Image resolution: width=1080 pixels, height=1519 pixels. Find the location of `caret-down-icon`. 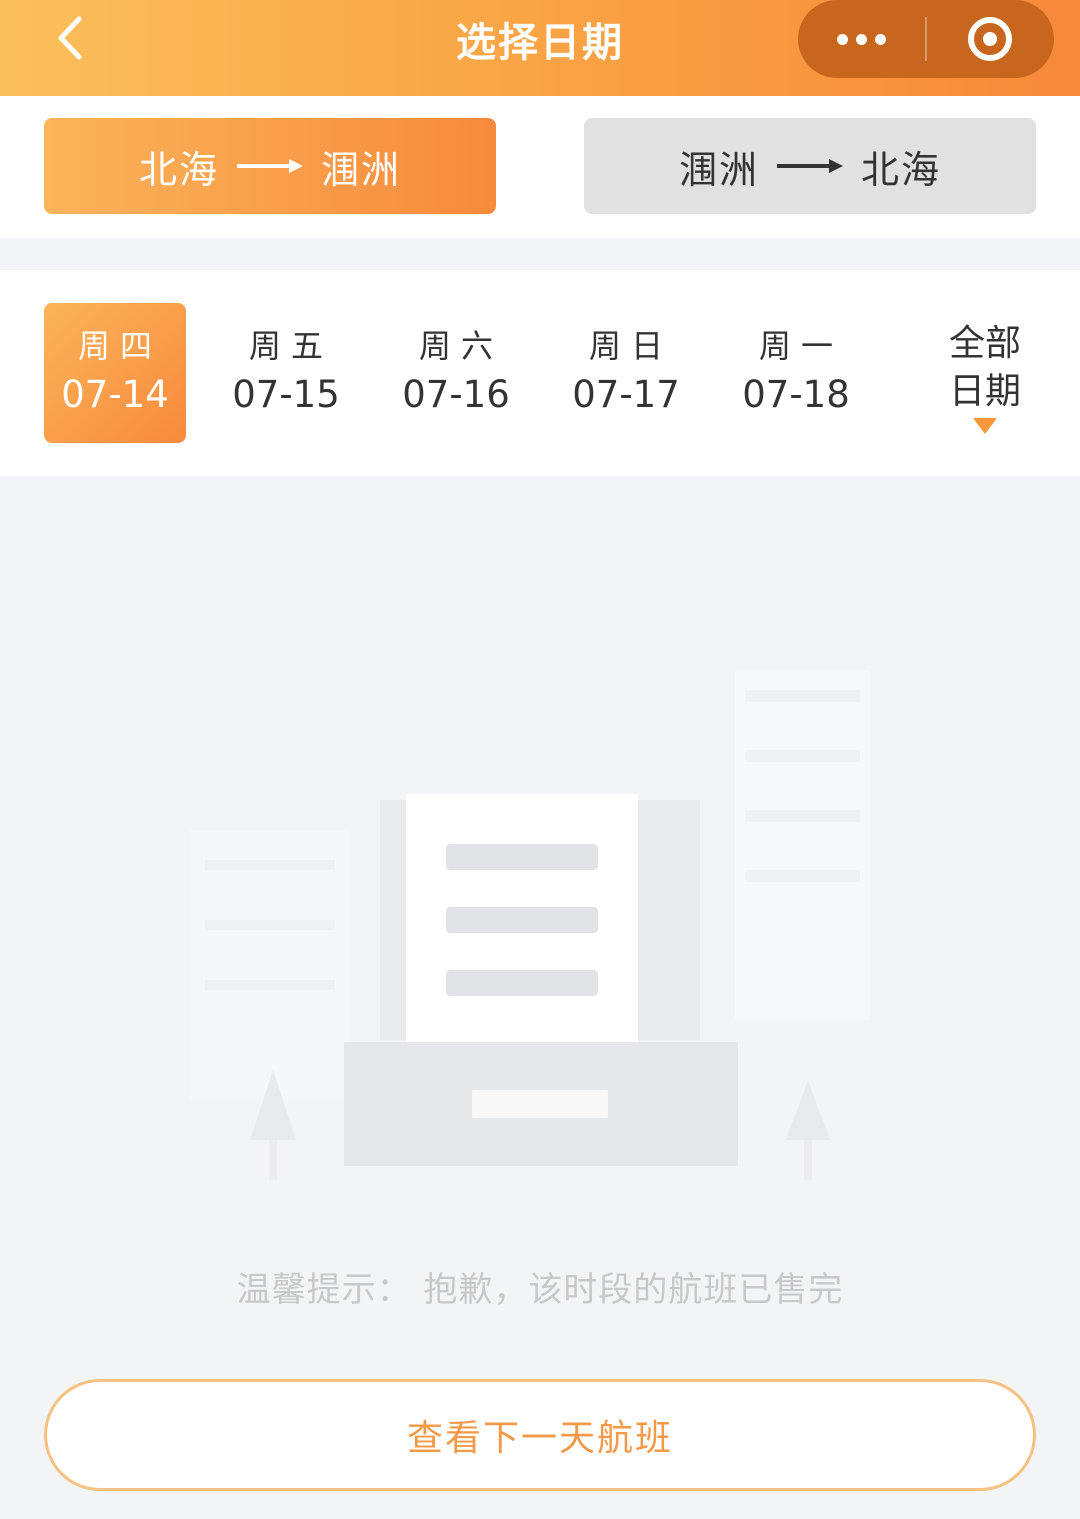

caret-down-icon is located at coordinates (985, 426).